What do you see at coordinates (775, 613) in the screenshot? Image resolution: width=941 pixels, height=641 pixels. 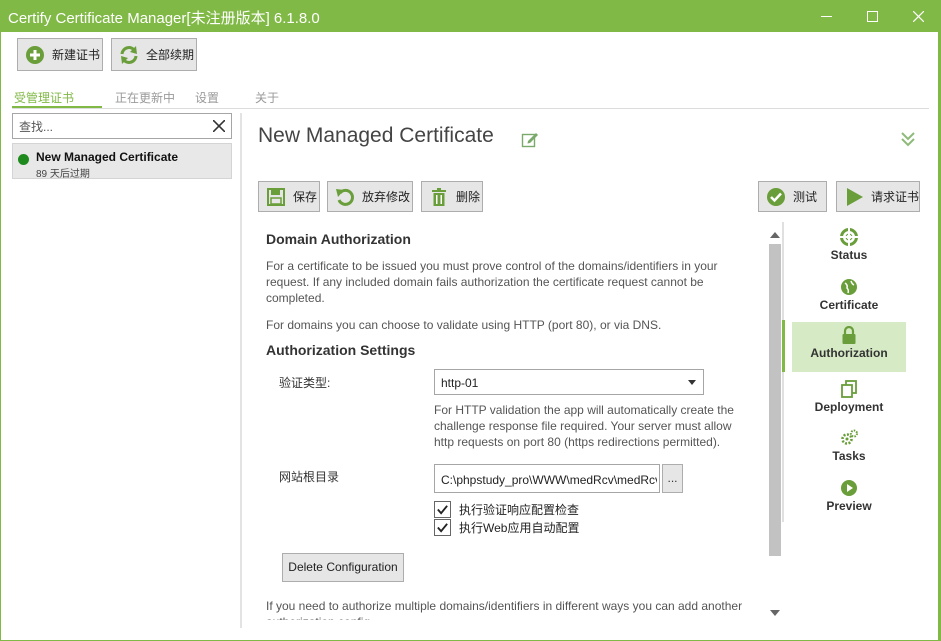 I see `scroll-down-icon` at bounding box center [775, 613].